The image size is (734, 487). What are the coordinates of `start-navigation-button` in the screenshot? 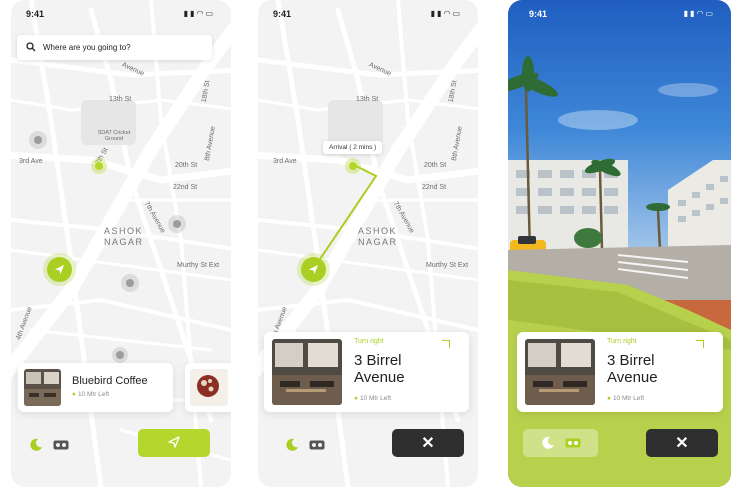 It's located at (174, 443).